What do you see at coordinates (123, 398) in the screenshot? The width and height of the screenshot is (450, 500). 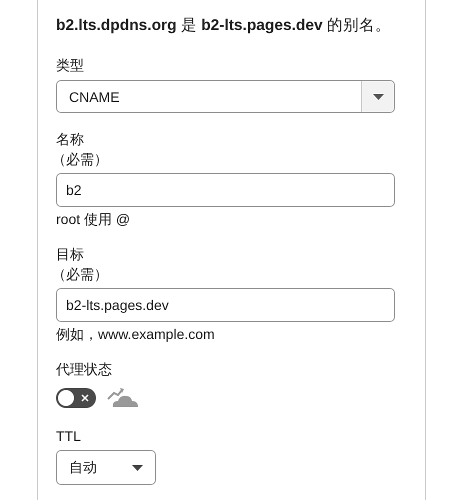 I see `cloud-icon` at bounding box center [123, 398].